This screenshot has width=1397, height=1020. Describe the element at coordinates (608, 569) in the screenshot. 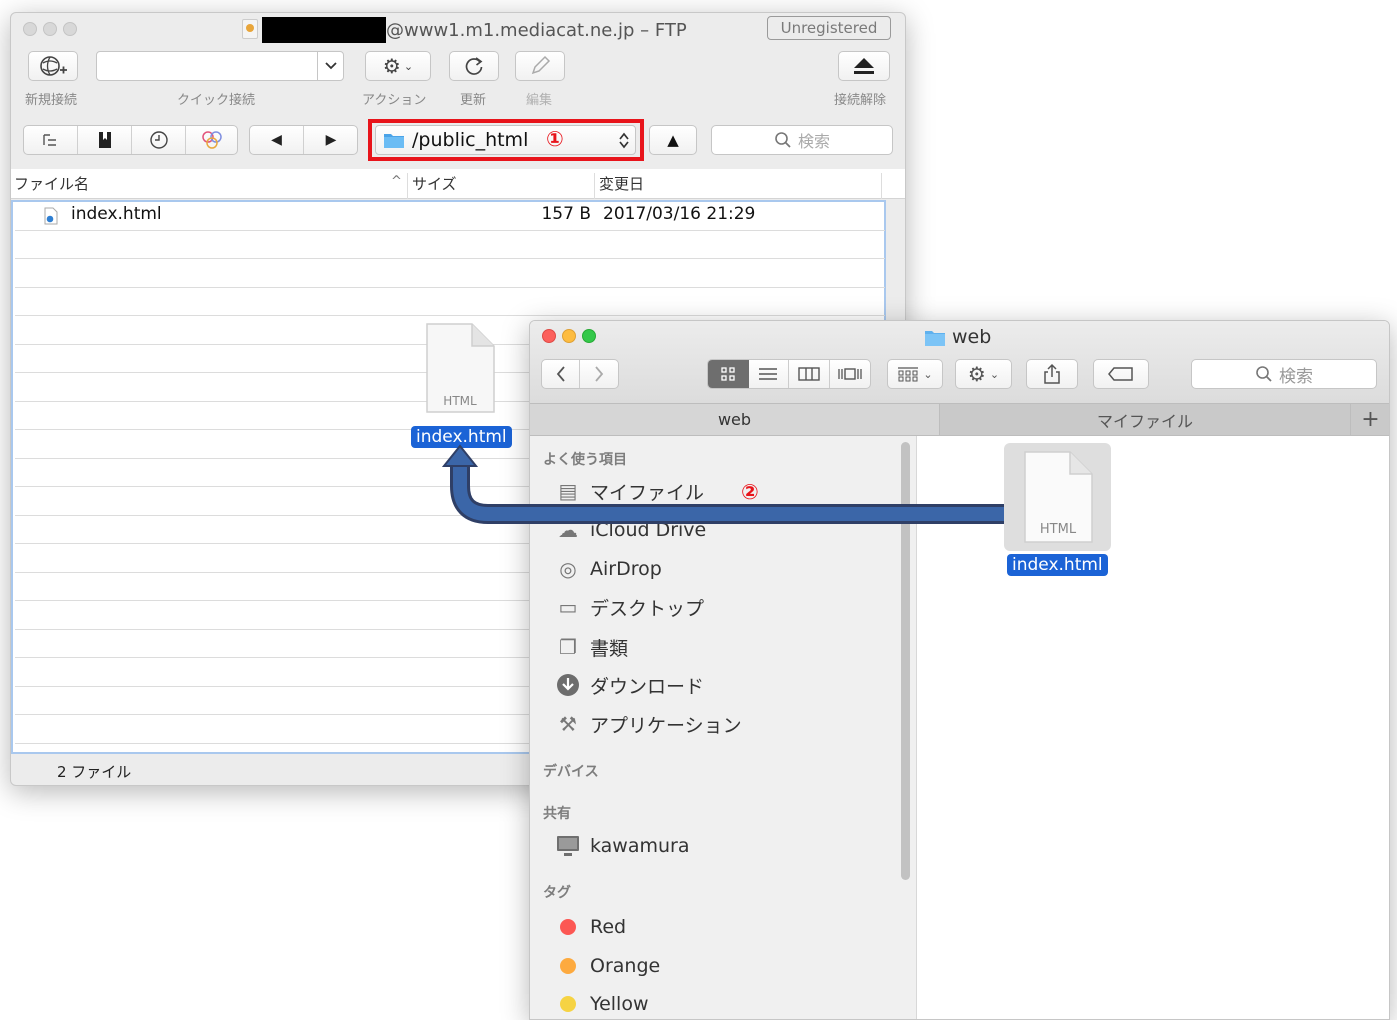

I see `sidebar-item-airdrop: ◎ AirDrop` at that location.